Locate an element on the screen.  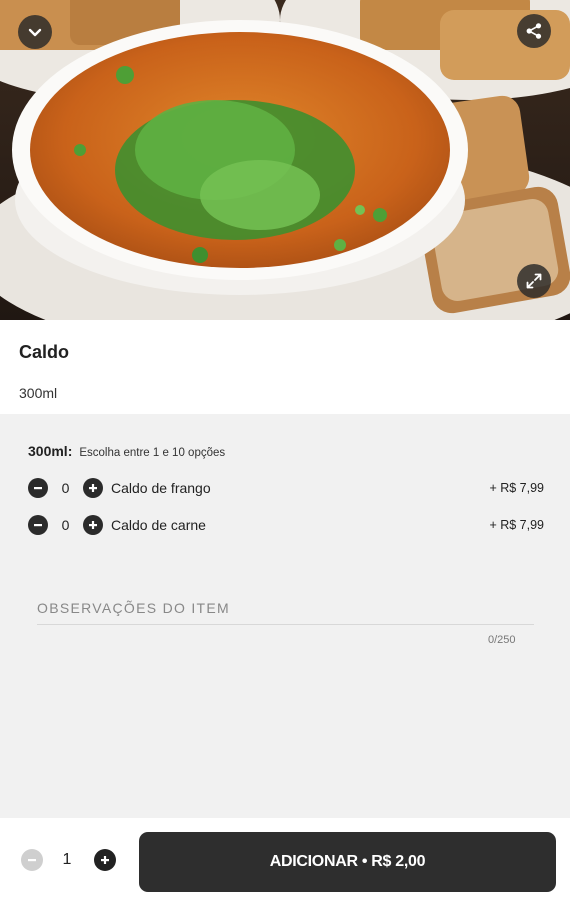
notes-underline is located at coordinates (285, 624).